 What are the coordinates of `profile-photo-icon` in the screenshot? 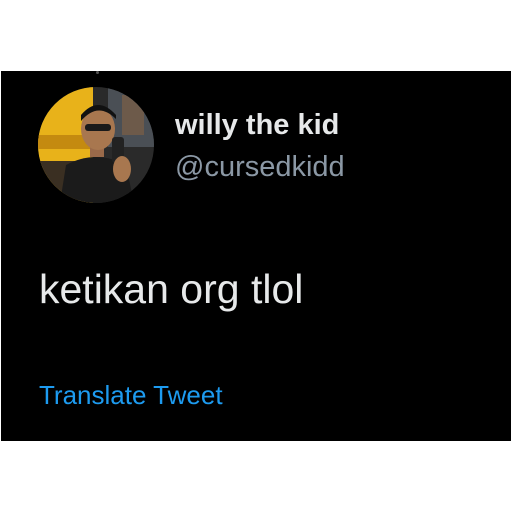 It's located at (96, 145).